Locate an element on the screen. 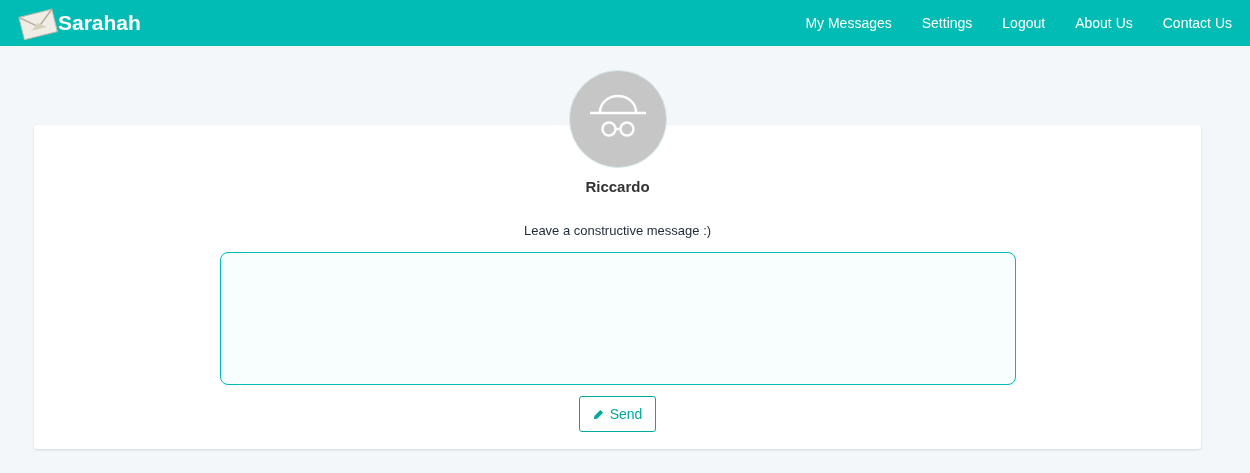 This screenshot has width=1250, height=473. pencil-icon is located at coordinates (598, 414).